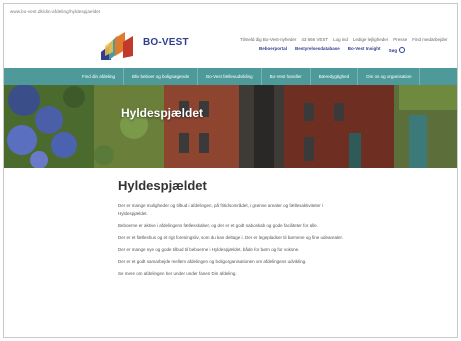  Describe the element at coordinates (162, 113) in the screenshot. I see `hero-title: Hyldespjældet` at that location.